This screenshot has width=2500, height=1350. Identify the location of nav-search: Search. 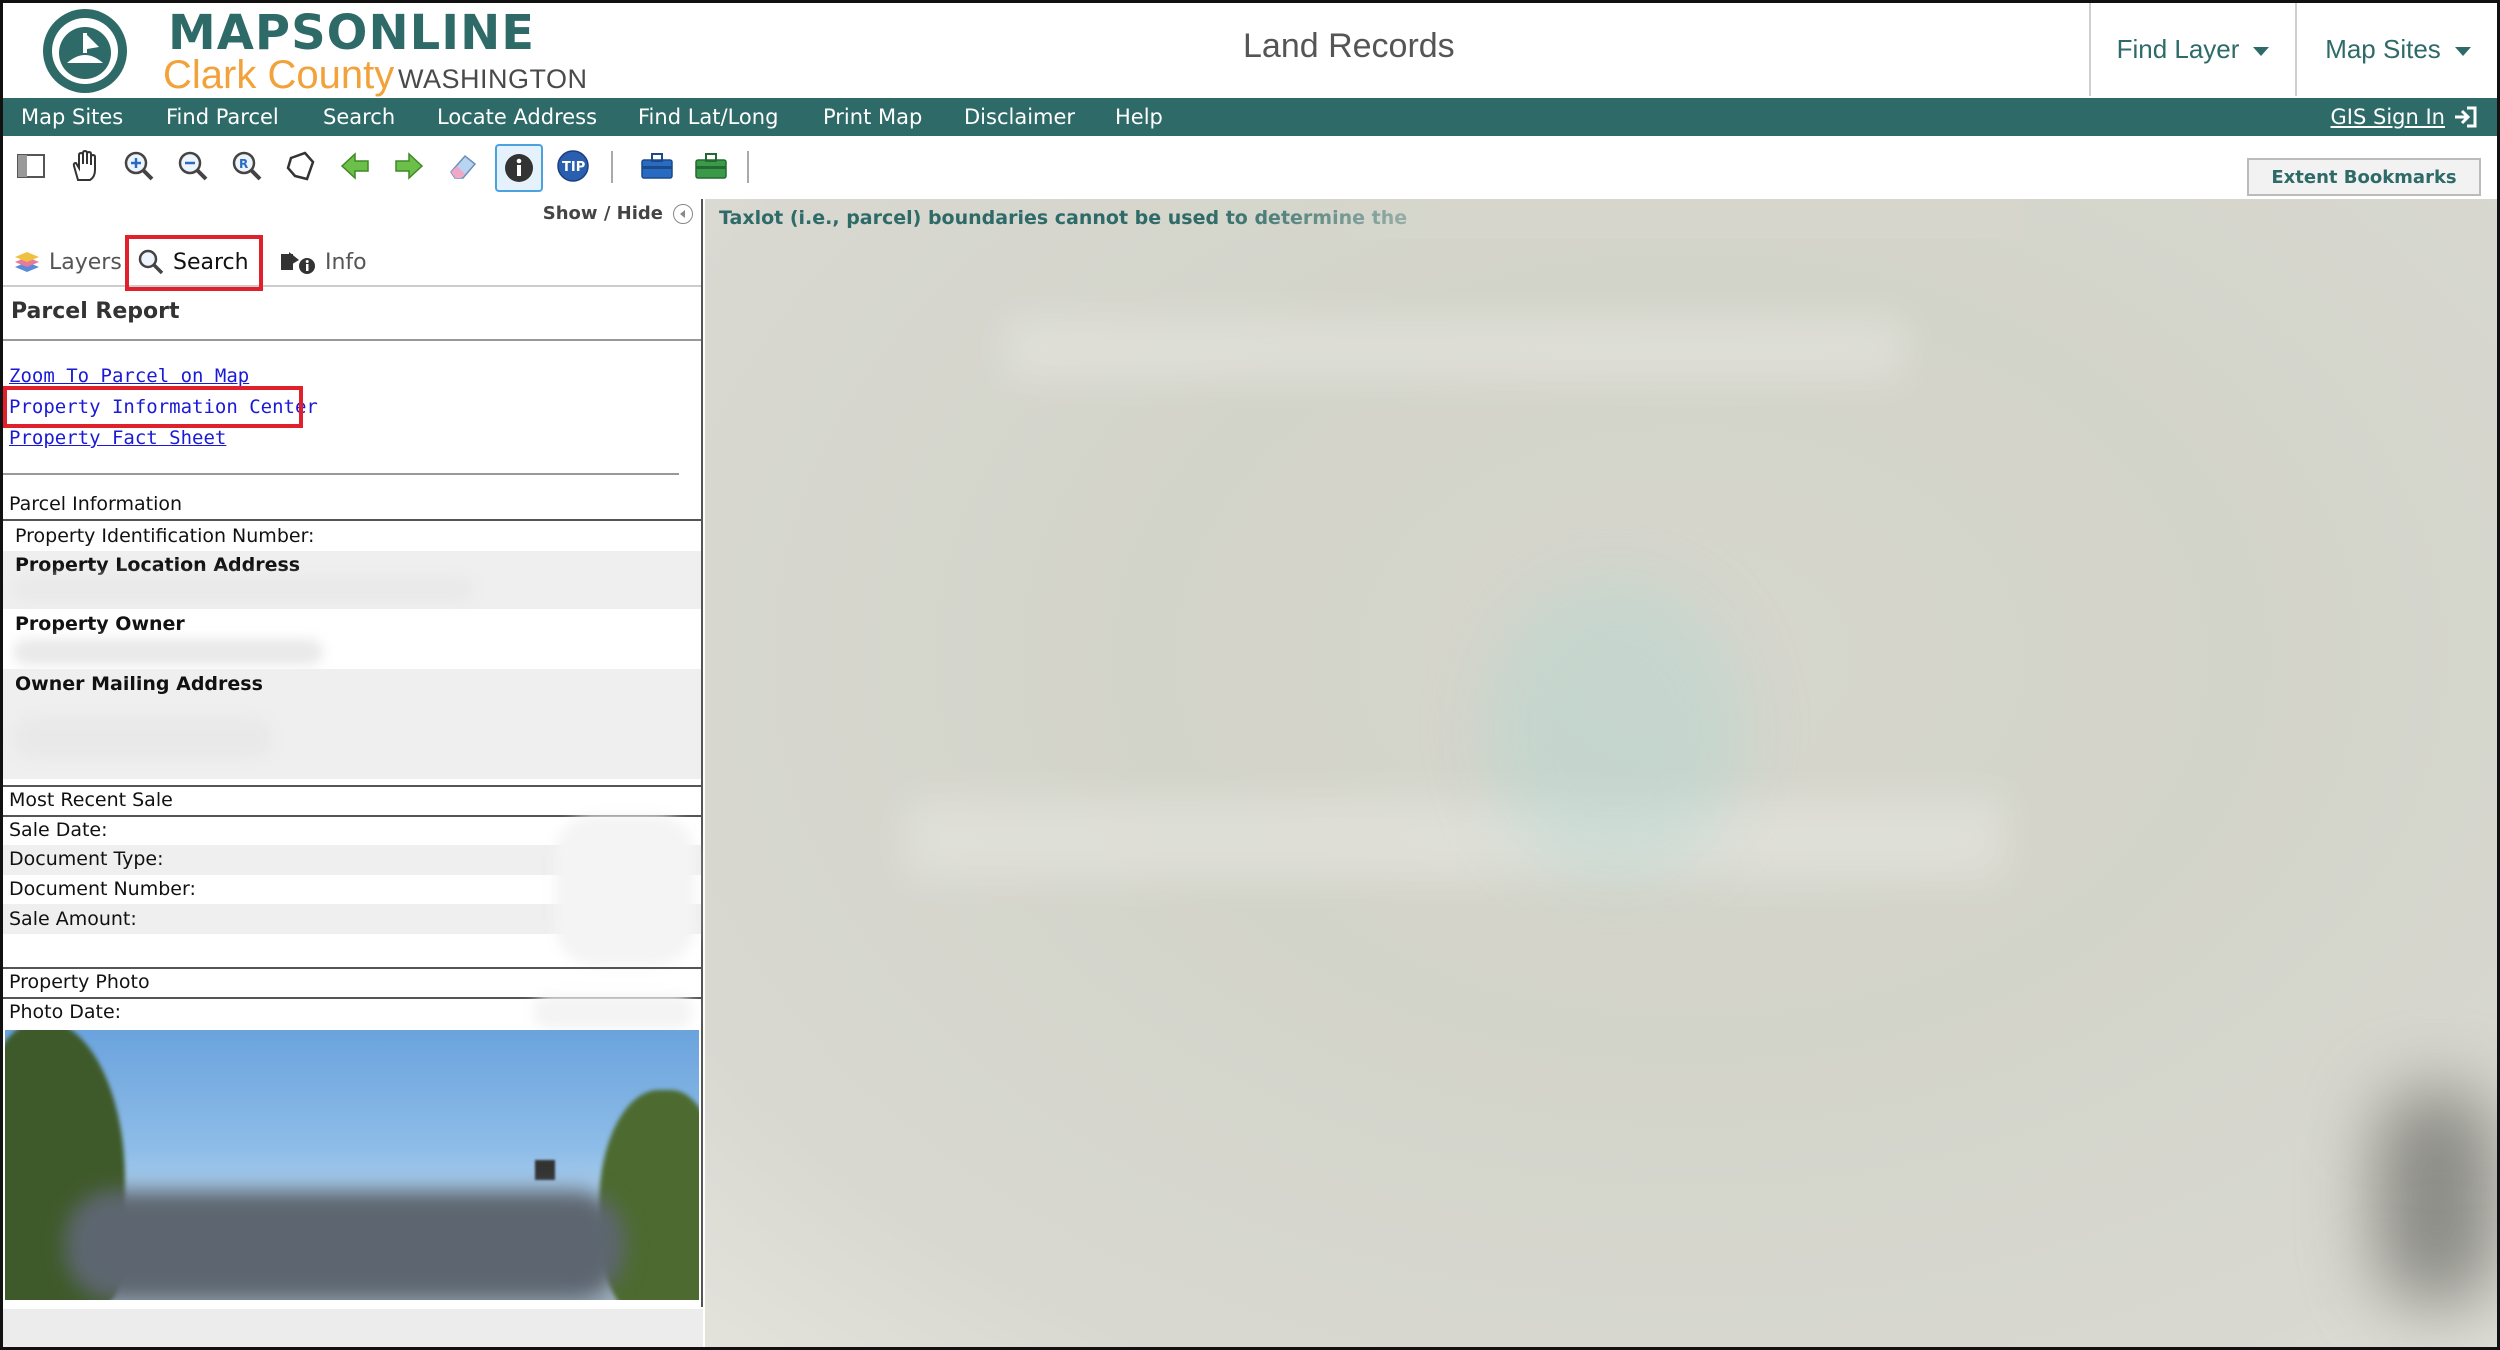
(359, 117).